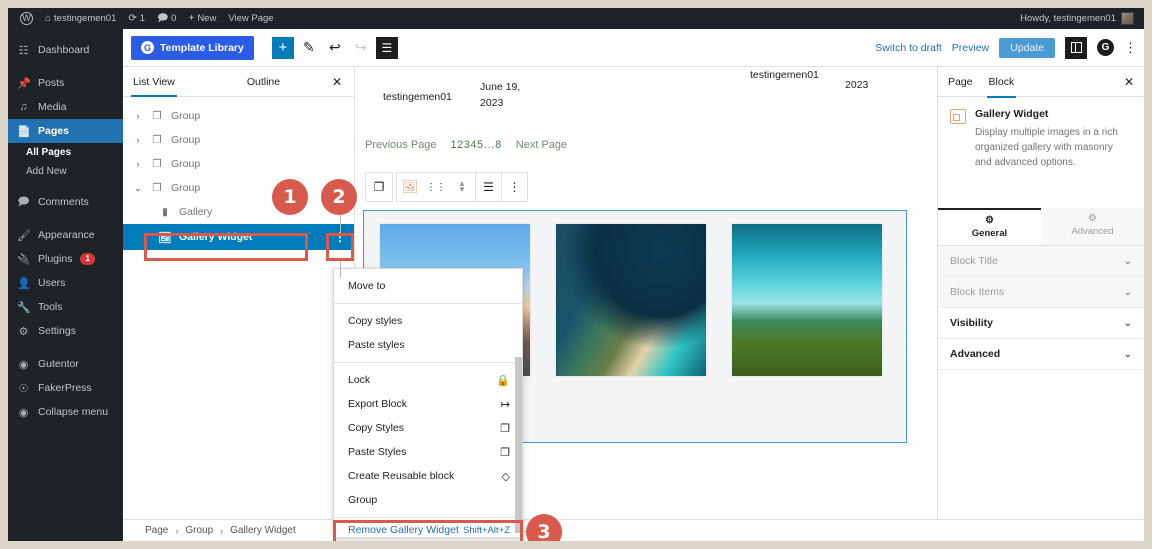  I want to click on block-toolbar: ❐ 🖼 ⋮⋮ ▴ ▾ ☰ ⋮, so click(446, 187).